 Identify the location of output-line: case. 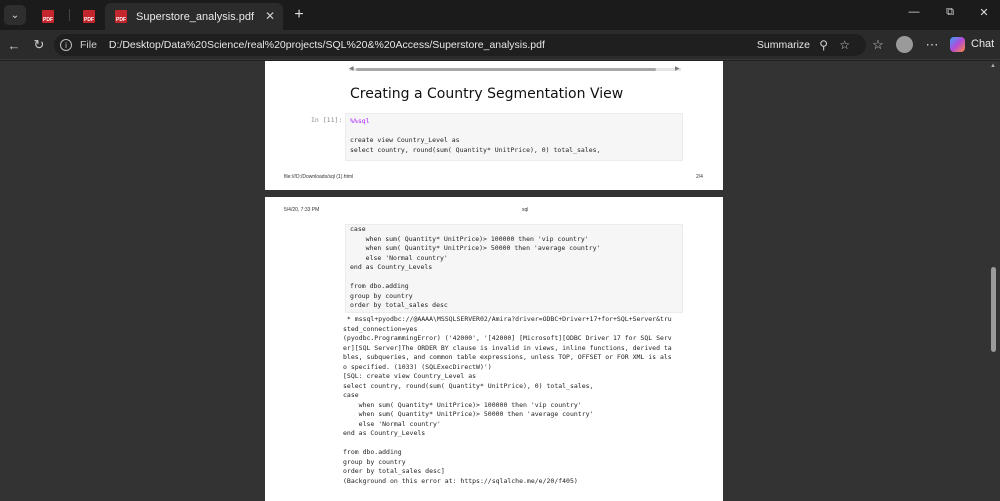
(351, 395).